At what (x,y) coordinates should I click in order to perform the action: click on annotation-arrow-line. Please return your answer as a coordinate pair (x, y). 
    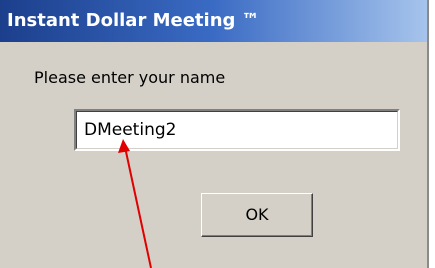
    Looking at the image, I should click on (138, 207).